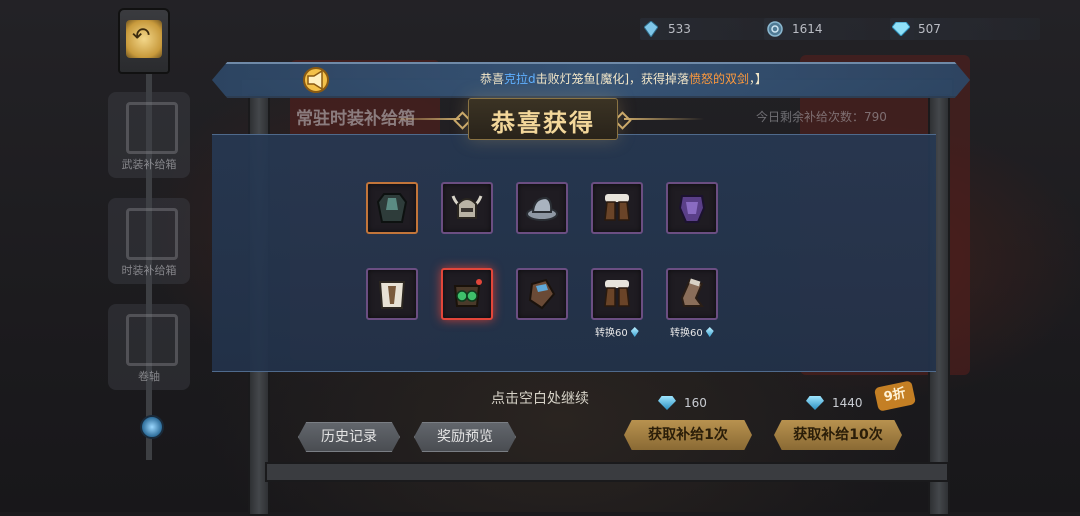  What do you see at coordinates (688, 435) in the screenshot?
I see `draw-once-button: 获取补给1次` at bounding box center [688, 435].